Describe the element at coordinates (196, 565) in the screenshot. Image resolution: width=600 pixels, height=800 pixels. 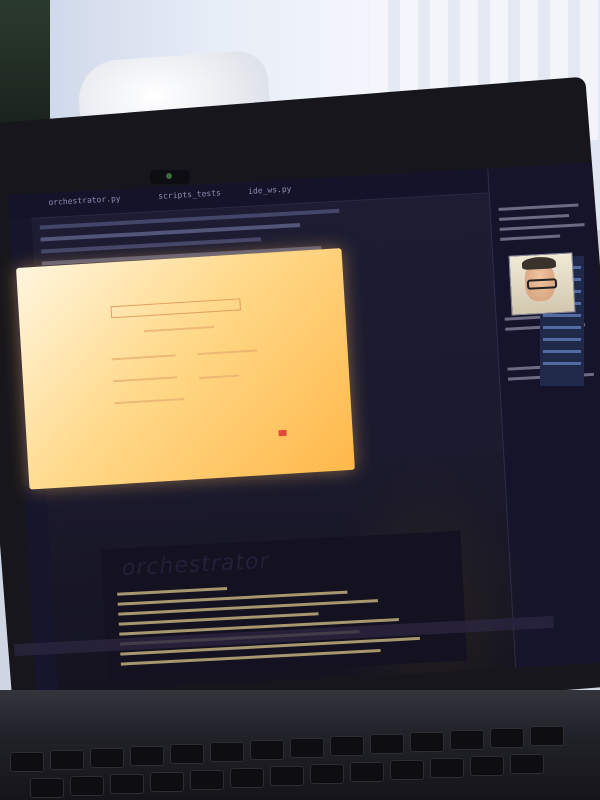
I see `terminal-banner: orchestrator` at that location.